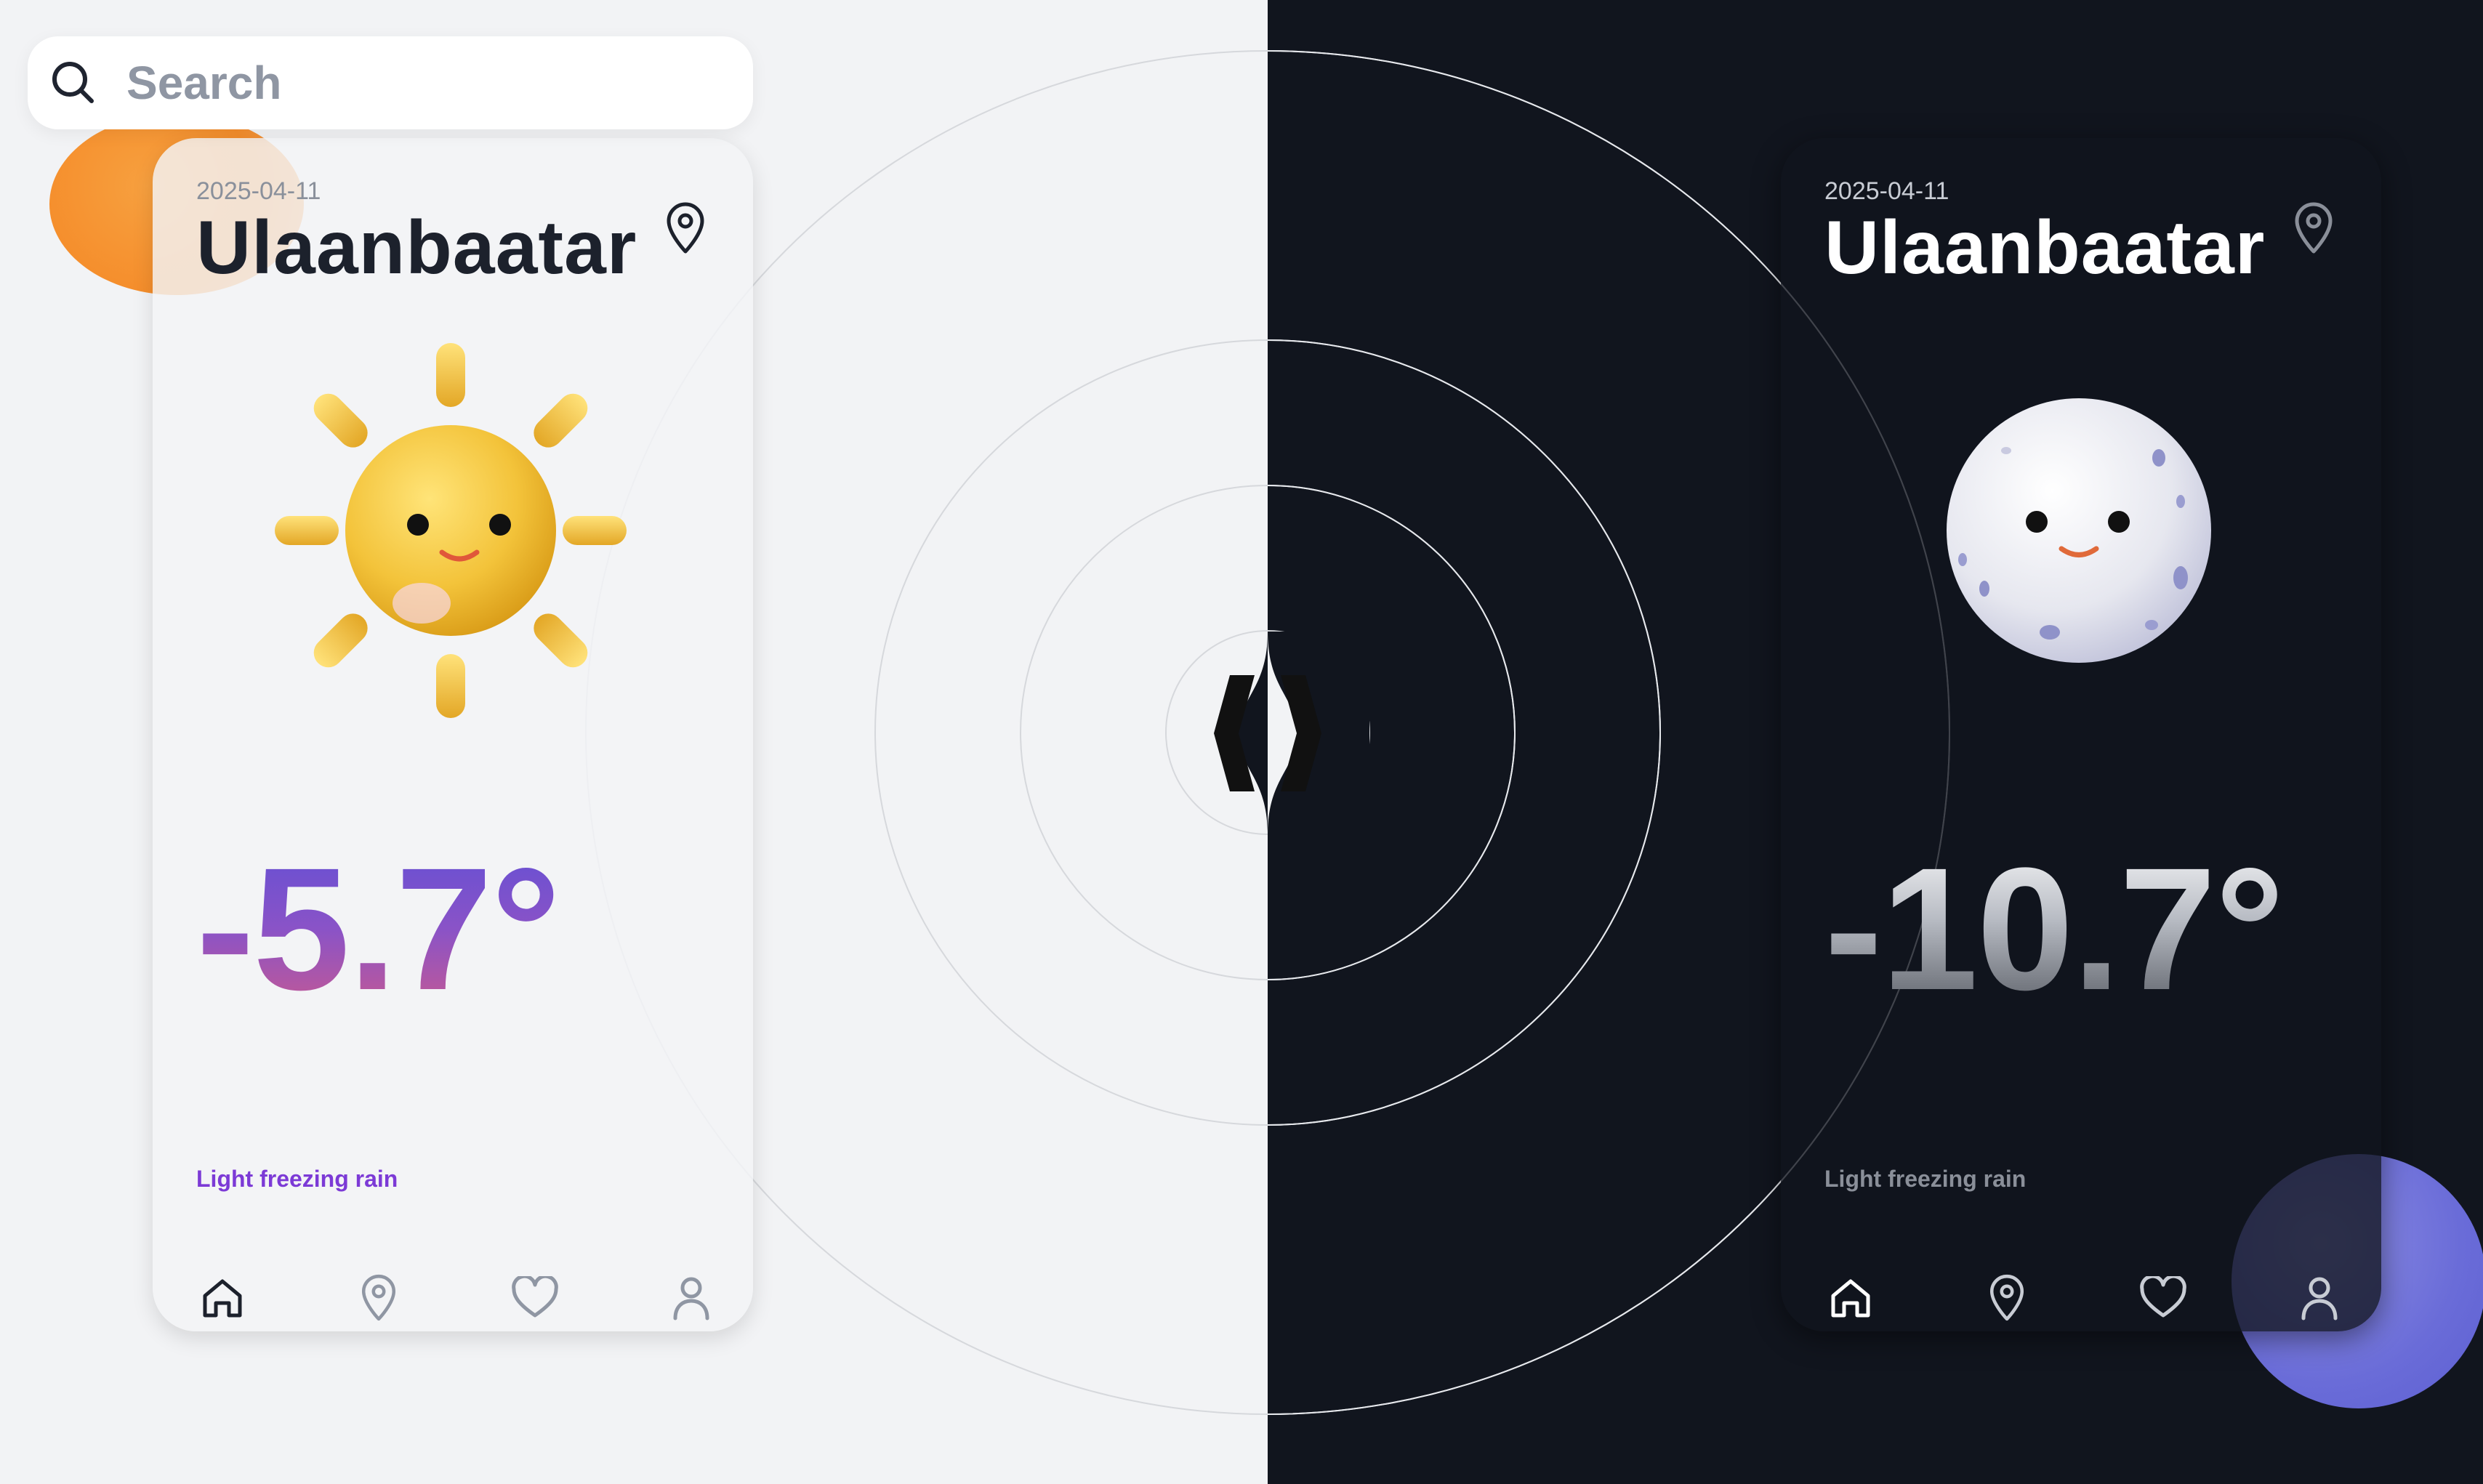 Image resolution: width=2483 pixels, height=1484 pixels. Describe the element at coordinates (379, 929) in the screenshot. I see `temperature-value: -5.7°` at that location.